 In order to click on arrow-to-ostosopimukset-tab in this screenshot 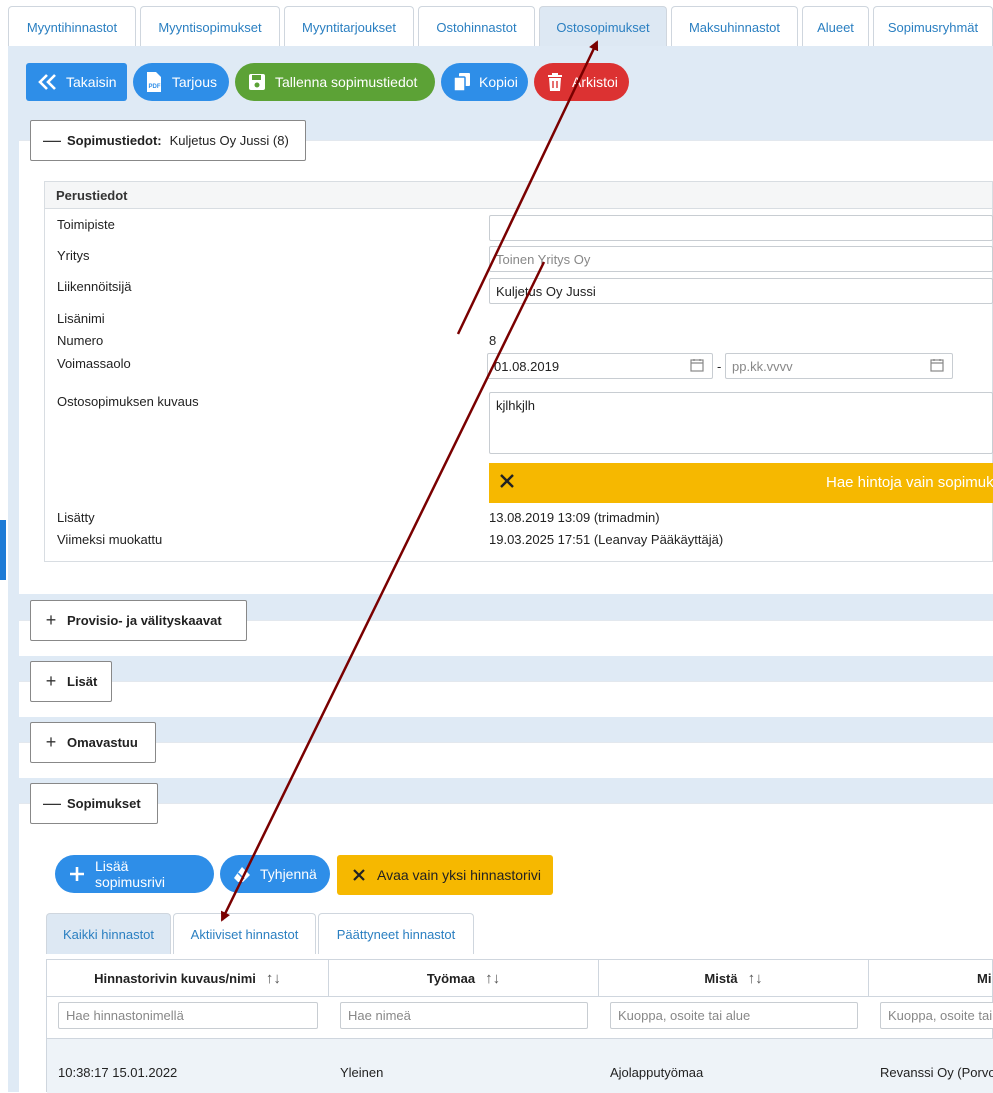, I will do `click(527, 187)`.